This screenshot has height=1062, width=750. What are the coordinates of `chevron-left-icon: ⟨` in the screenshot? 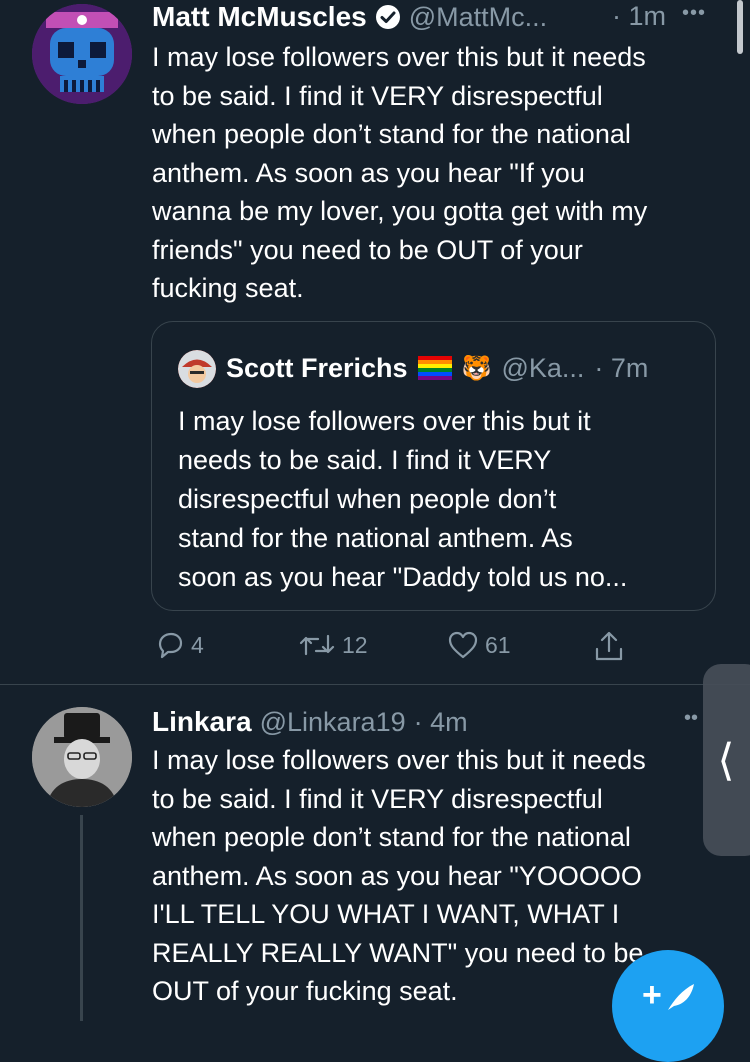 It's located at (726, 760).